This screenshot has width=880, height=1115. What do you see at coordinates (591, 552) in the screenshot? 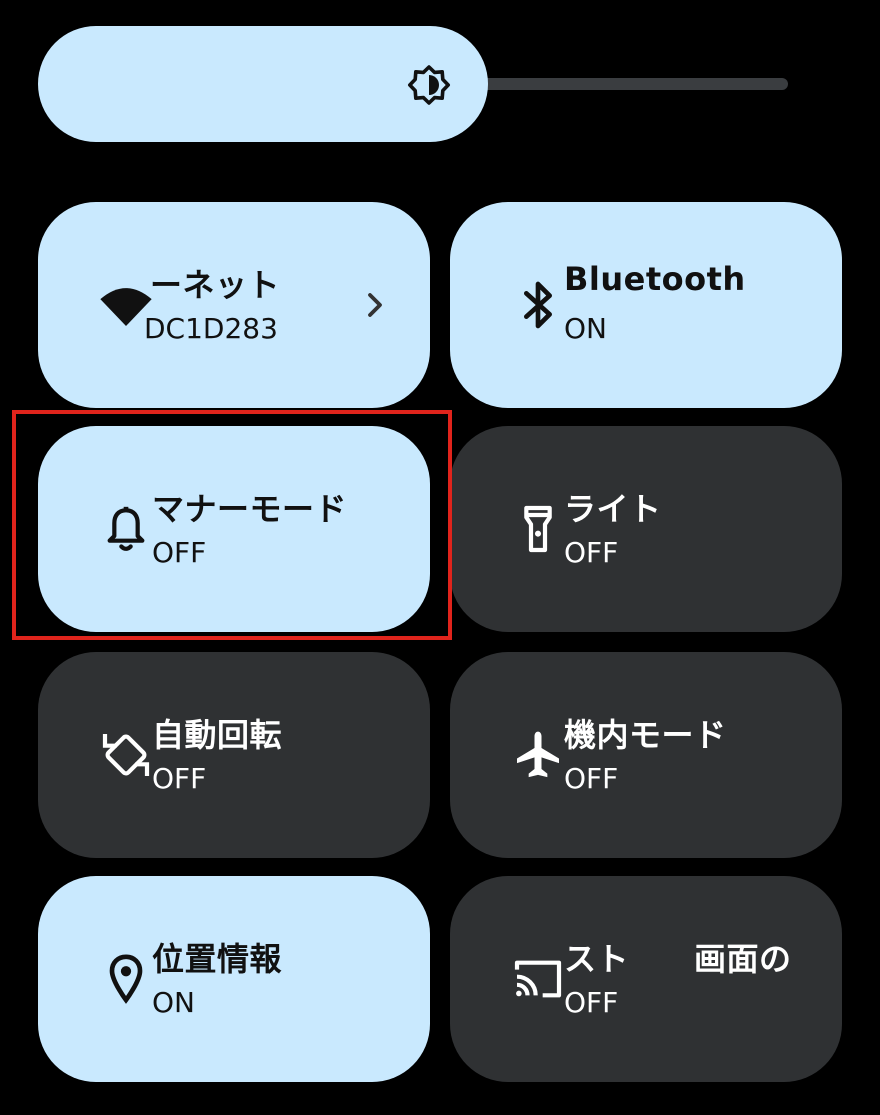
I see `tile-flashlight-subtitle: OFF` at bounding box center [591, 552].